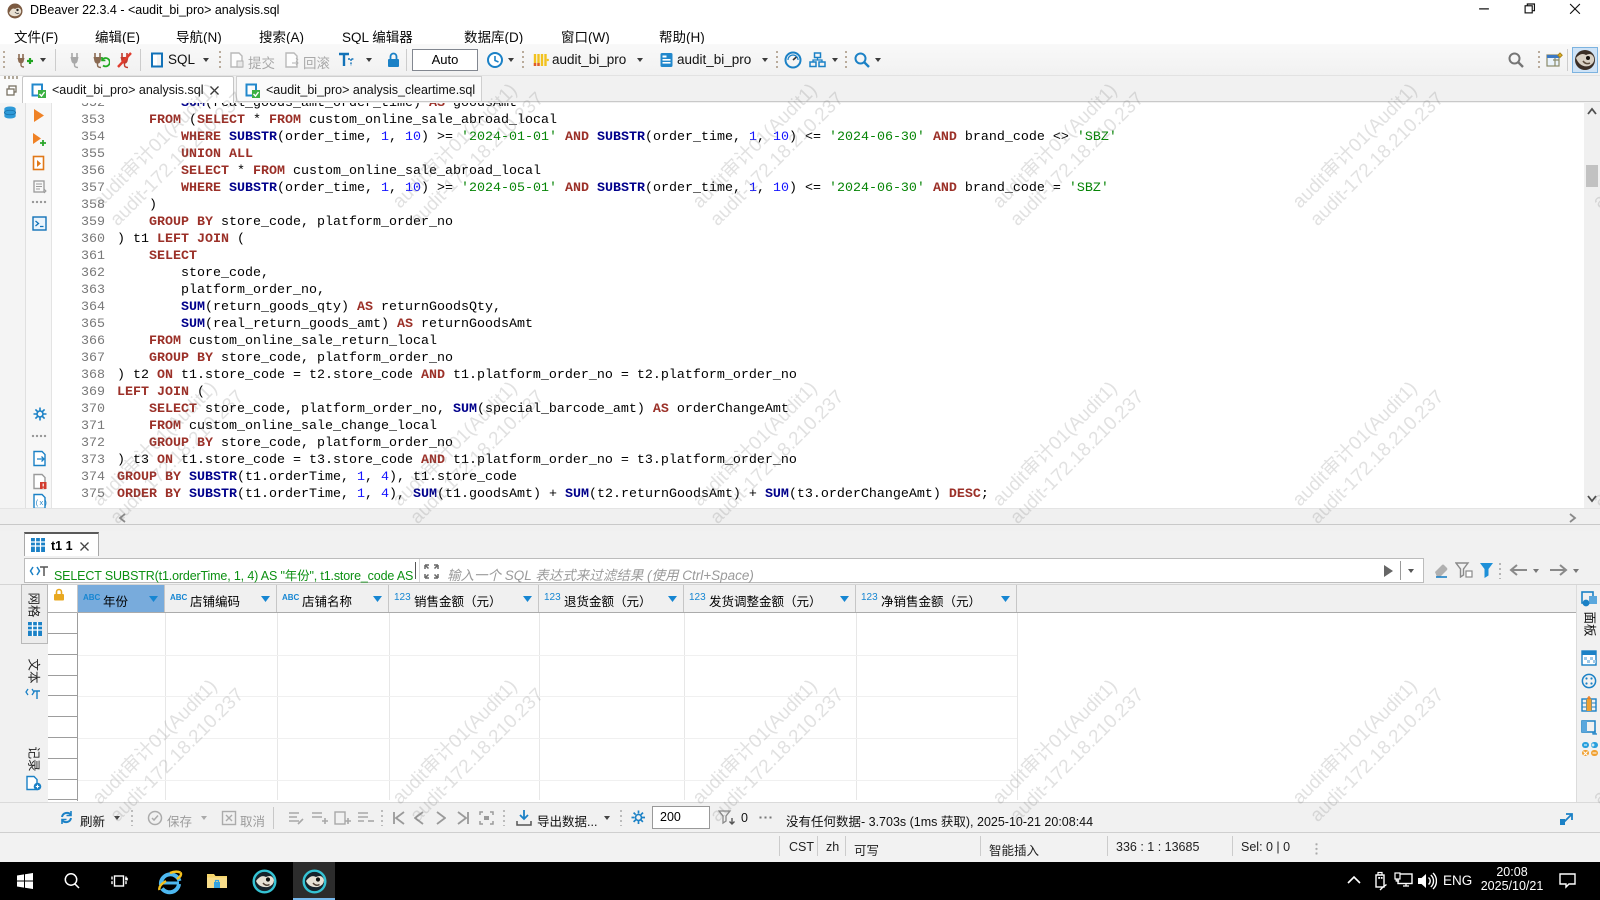 The image size is (1600, 900). I want to click on svg-text: (x), so click(41, 504).